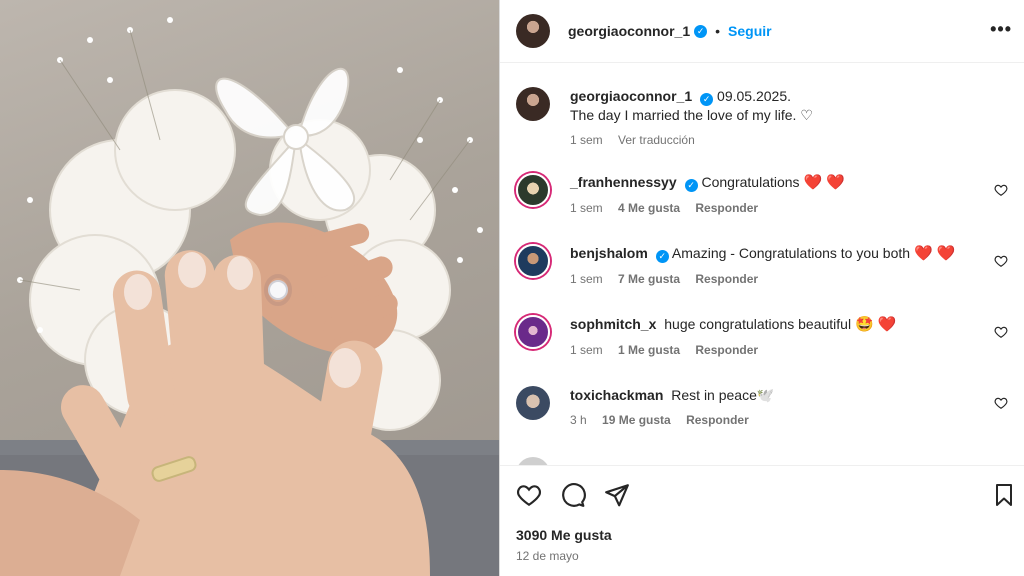 The image size is (1024, 576). I want to click on comment-age: 3 h, so click(578, 420).